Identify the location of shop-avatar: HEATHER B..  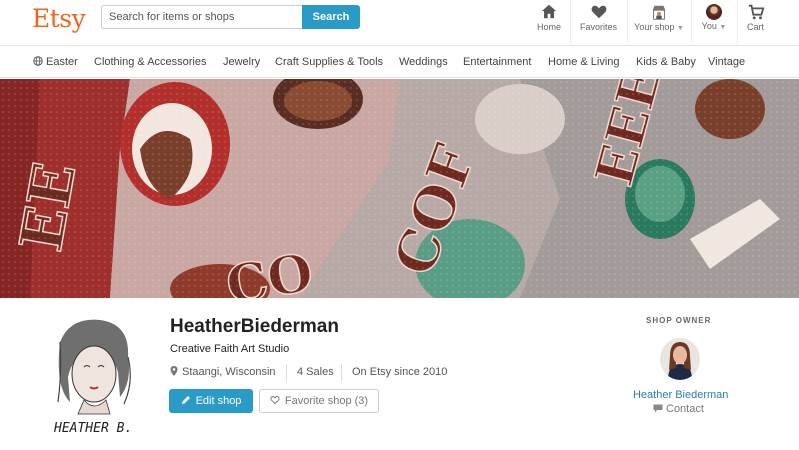
(92, 376).